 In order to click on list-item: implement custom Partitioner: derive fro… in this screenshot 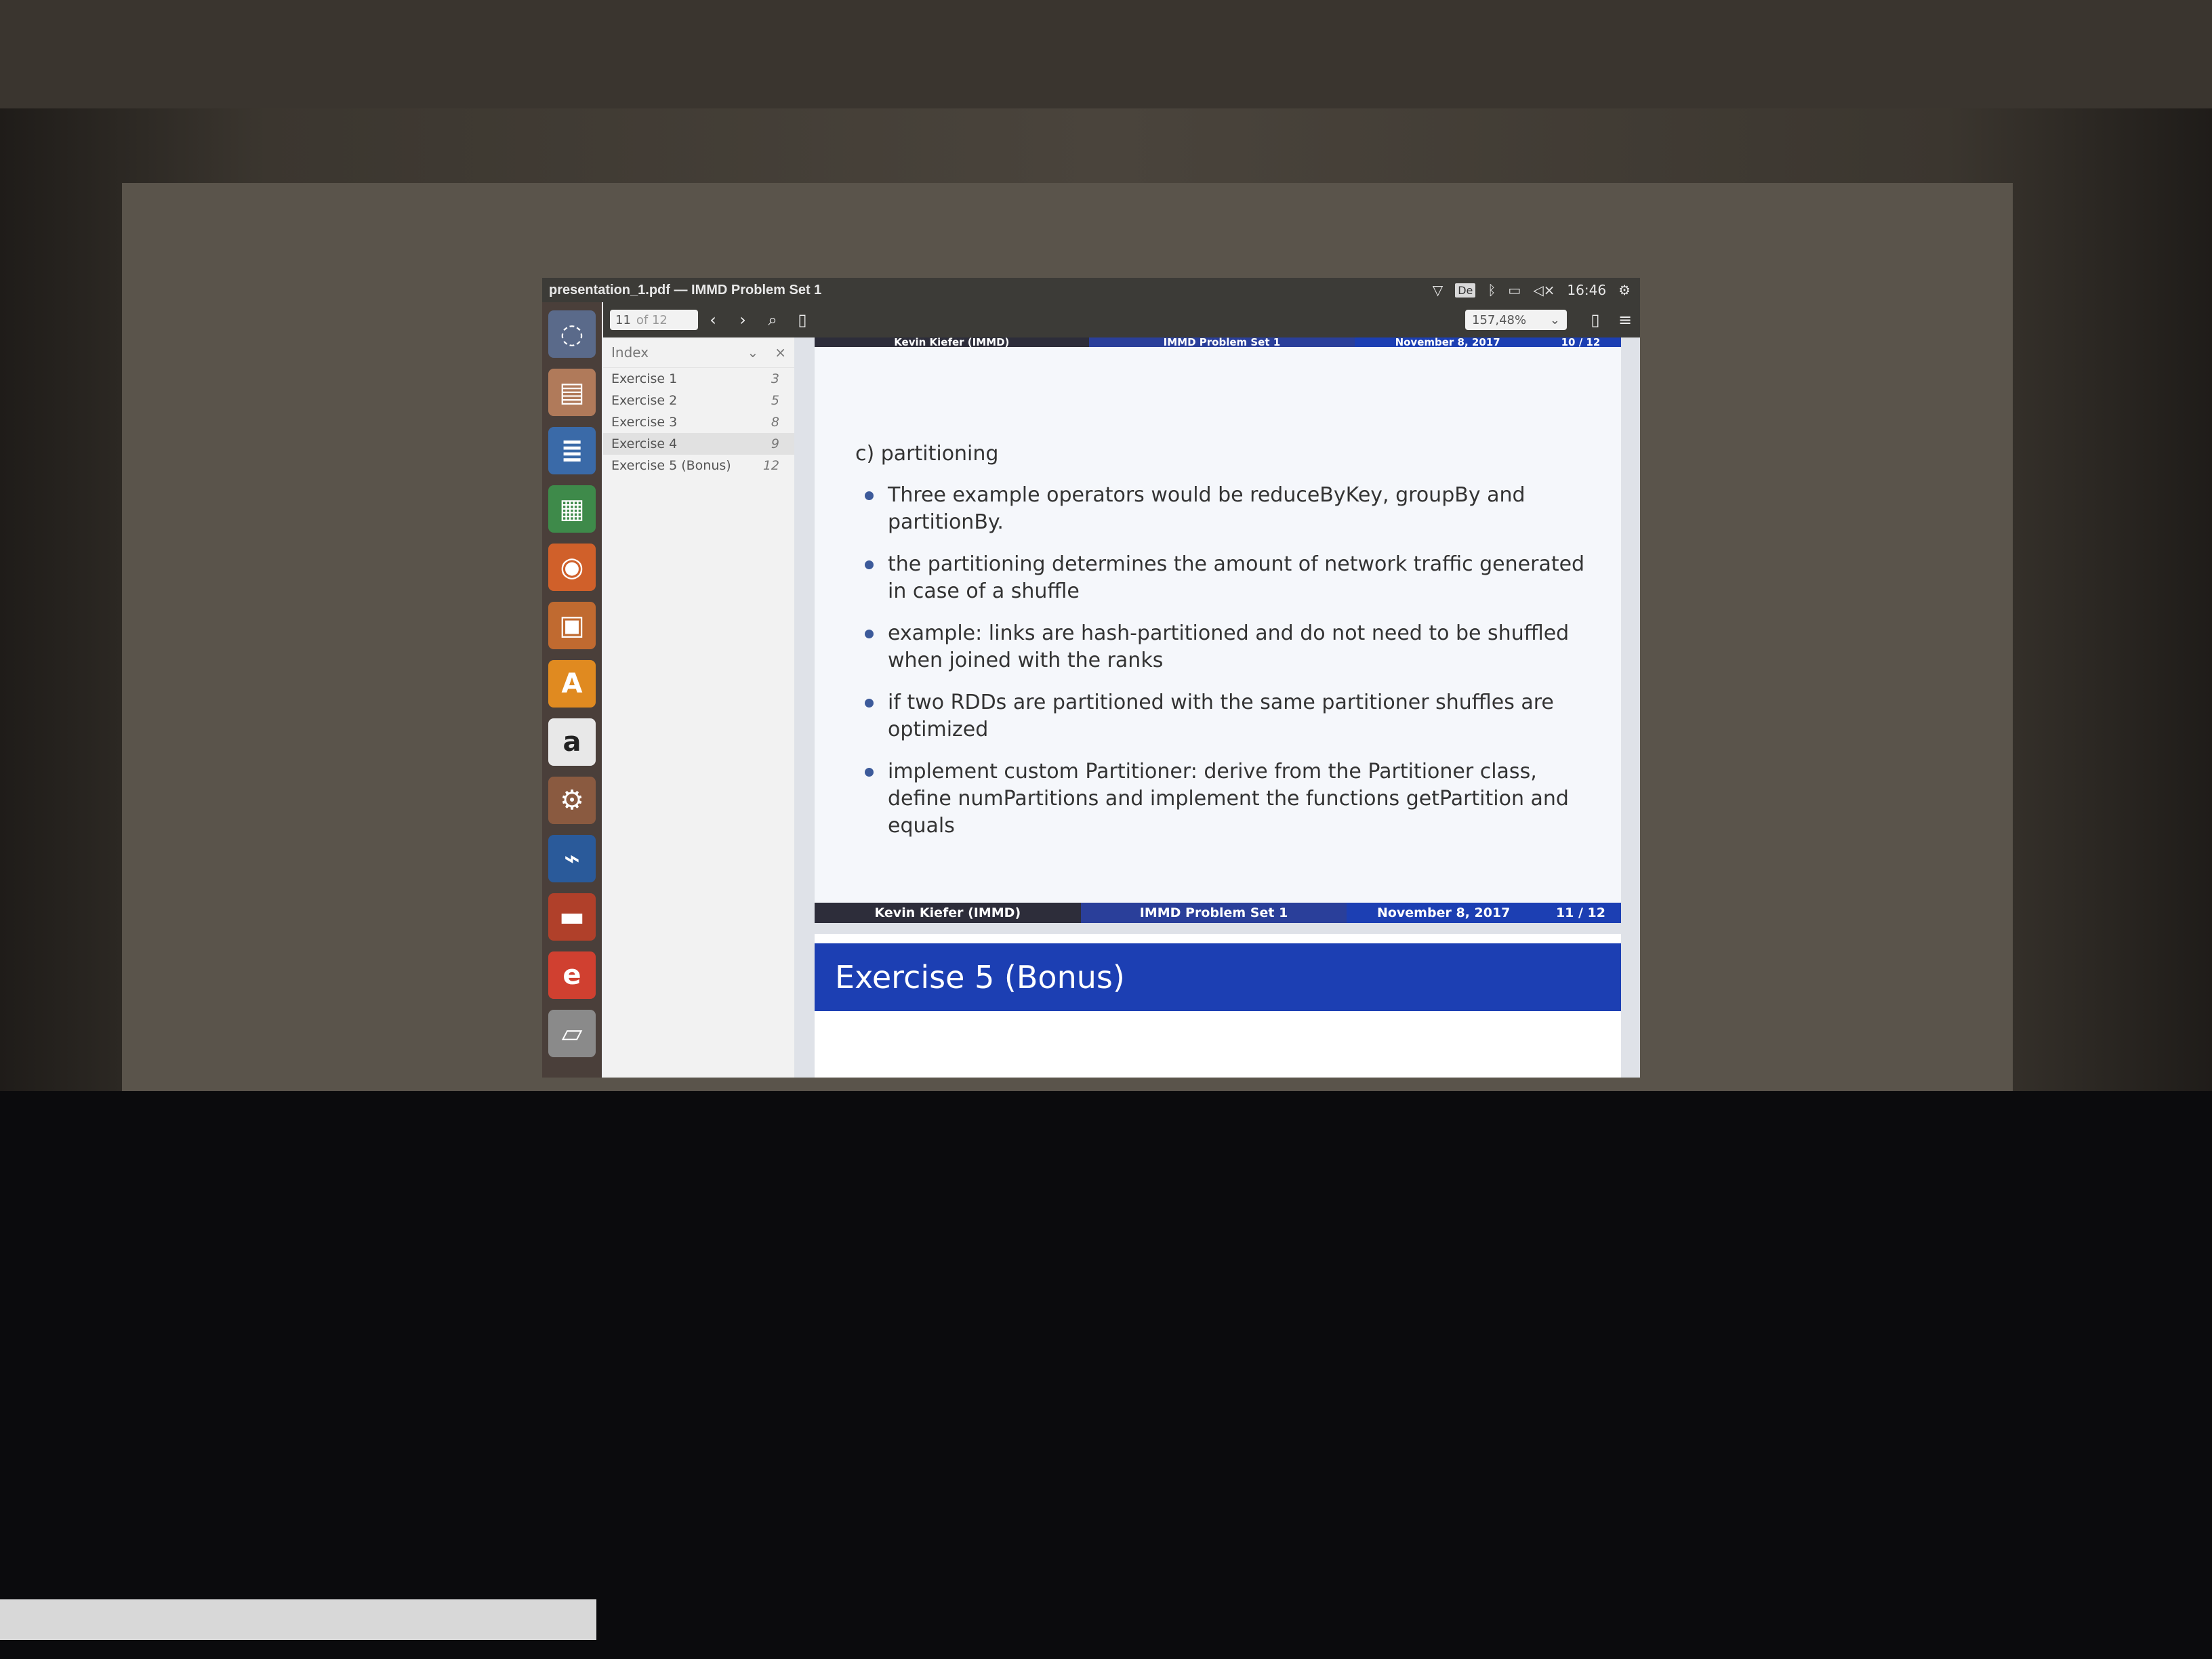, I will do `click(1228, 799)`.